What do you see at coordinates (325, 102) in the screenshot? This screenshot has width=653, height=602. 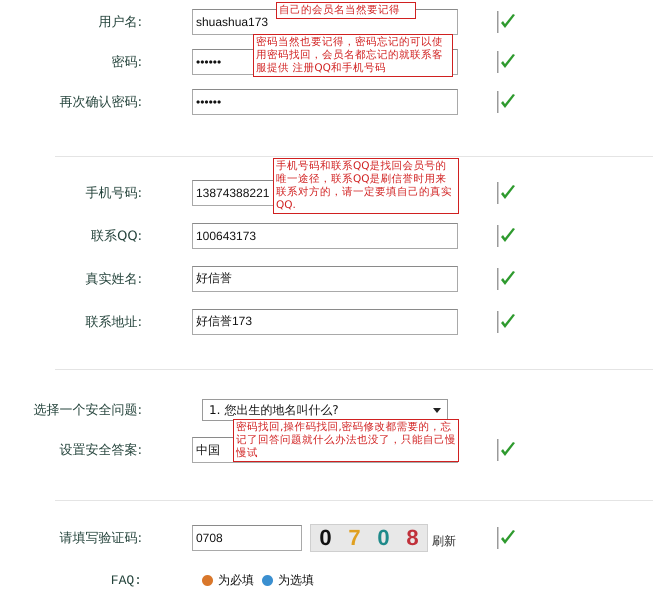 I see `text-field: ••••••` at bounding box center [325, 102].